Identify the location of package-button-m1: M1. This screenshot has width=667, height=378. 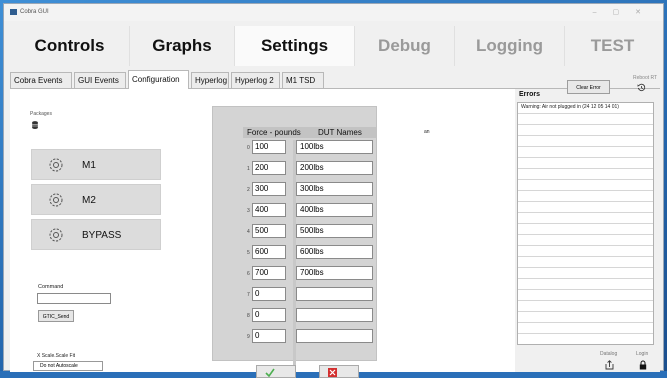
(96, 164).